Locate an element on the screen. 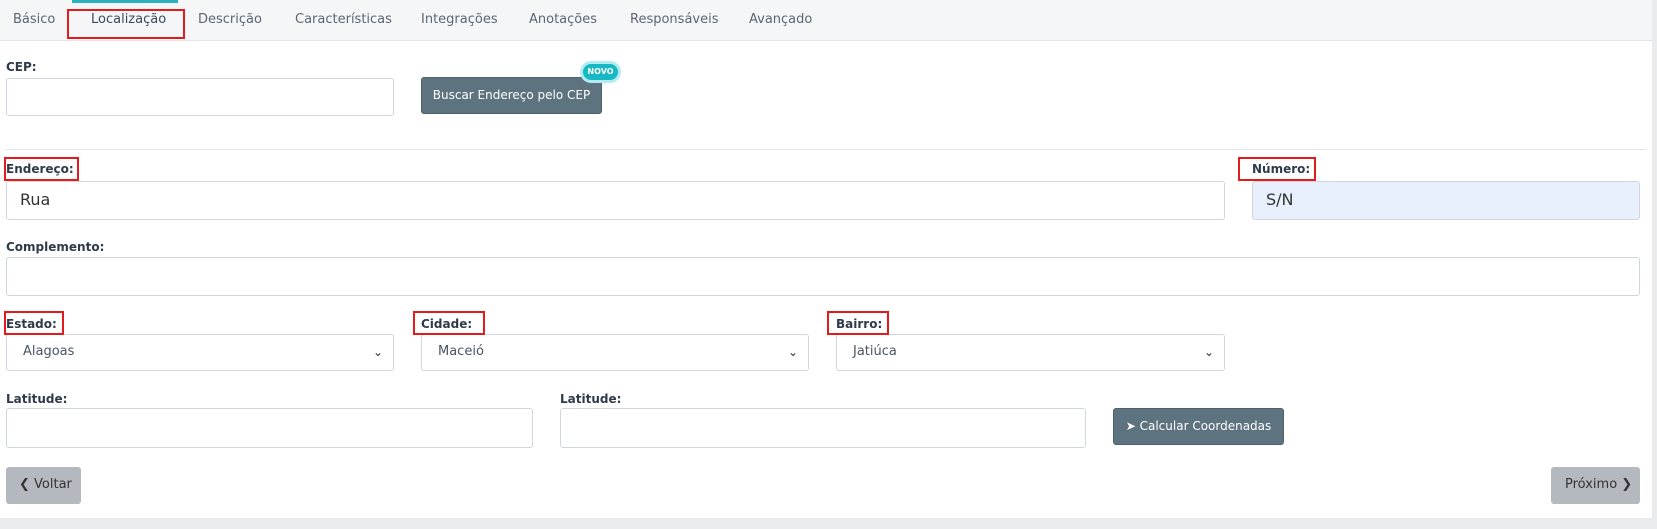 This screenshot has height=529, width=1657. chevron-left-icon: ❮ is located at coordinates (24, 484).